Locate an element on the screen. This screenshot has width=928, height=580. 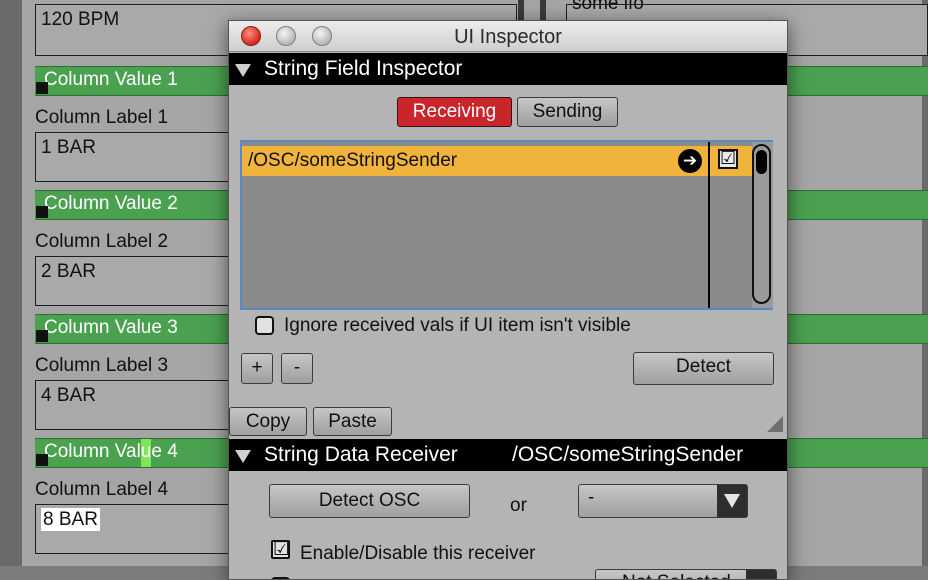
remove-address-button: - is located at coordinates (297, 368).